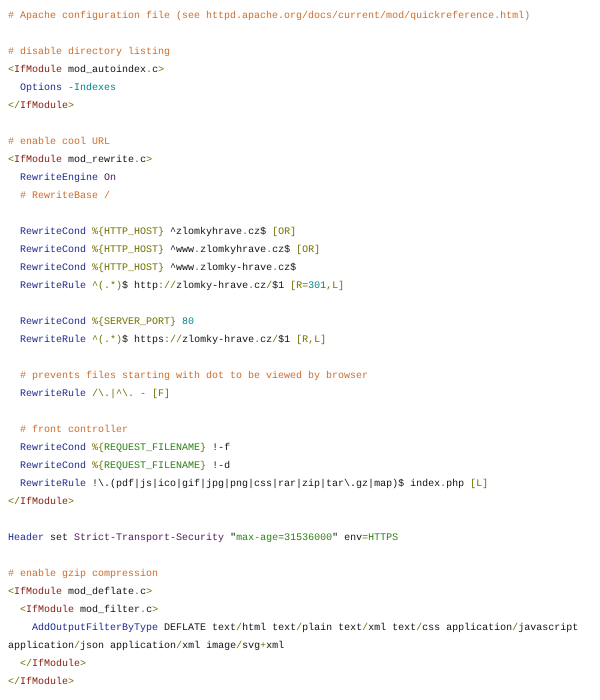  Describe the element at coordinates (86, 71) in the screenshot. I see `code-line: <IfModule mod_autoindex.c>` at that location.